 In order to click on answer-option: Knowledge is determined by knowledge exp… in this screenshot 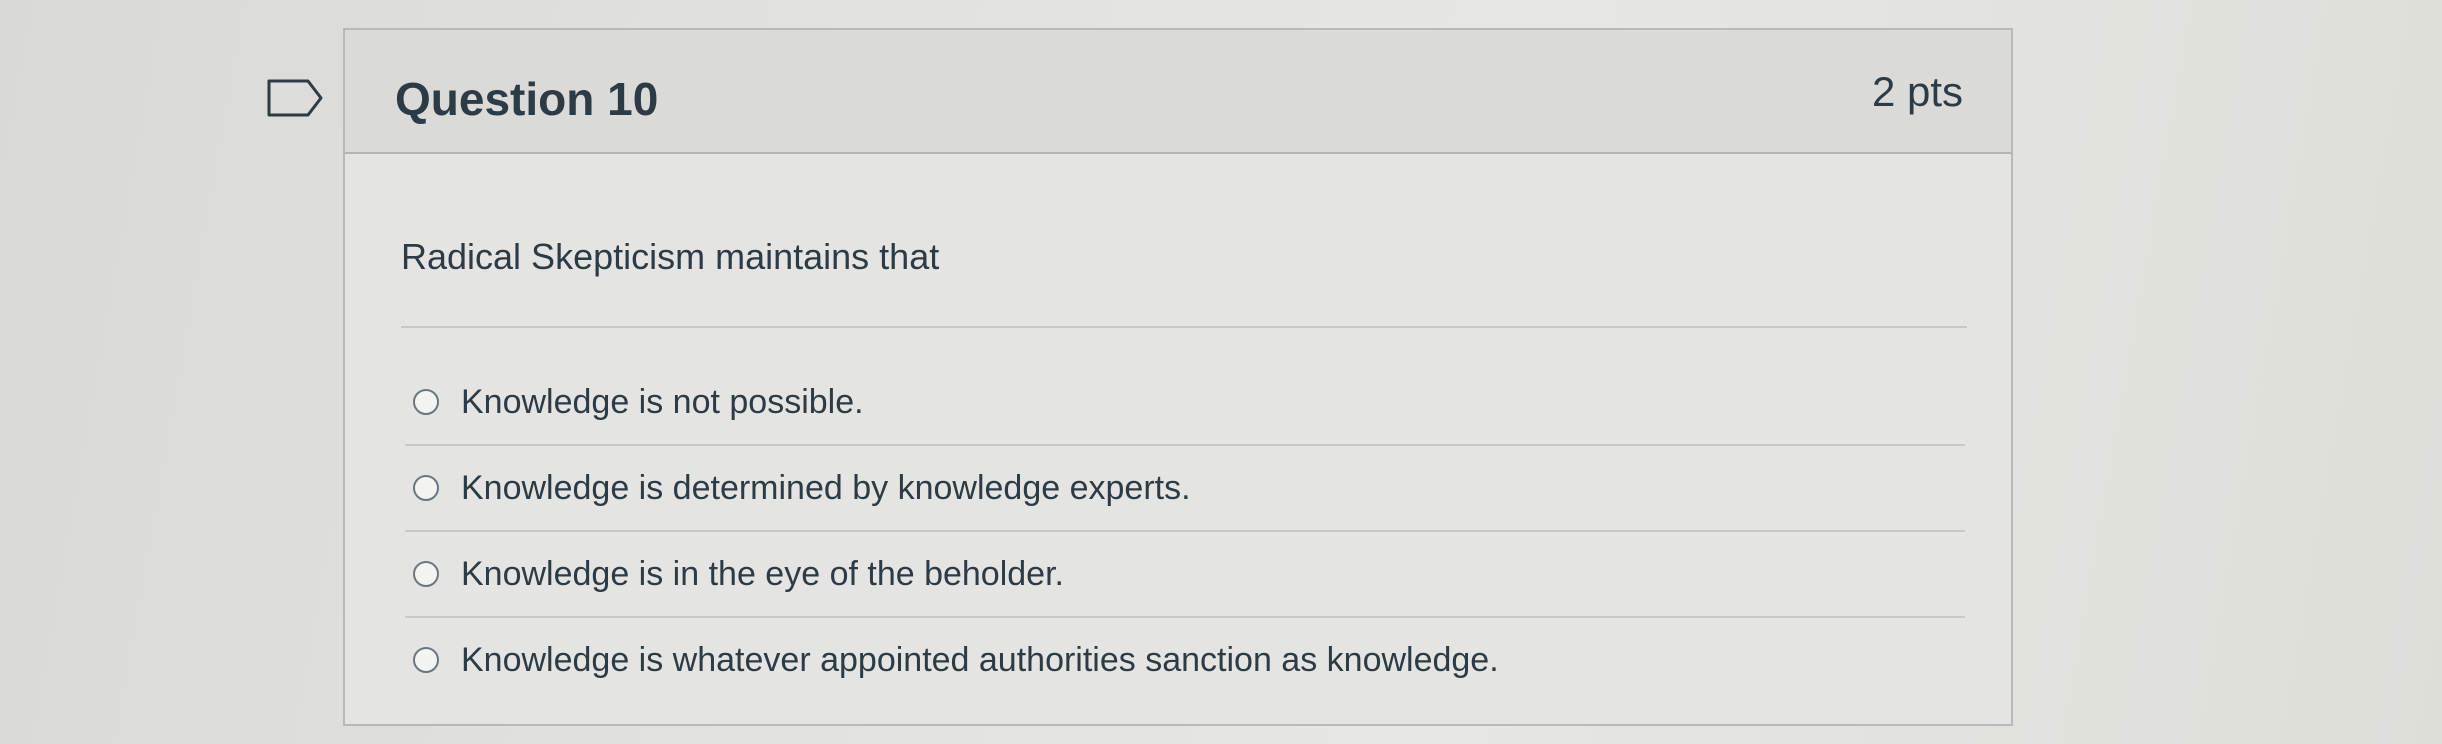, I will do `click(1185, 489)`.